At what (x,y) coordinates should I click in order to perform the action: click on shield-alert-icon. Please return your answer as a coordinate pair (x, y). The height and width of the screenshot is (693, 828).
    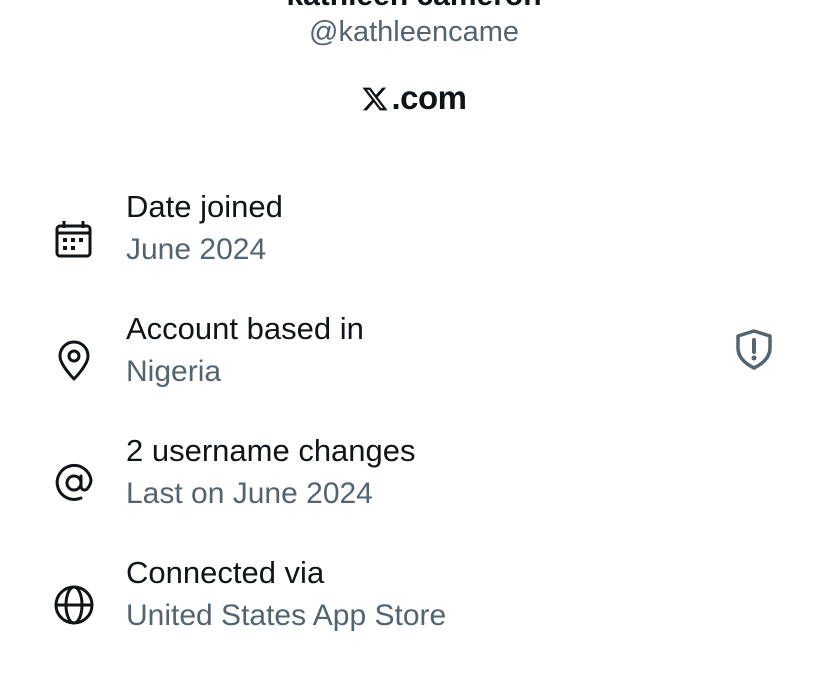
    Looking at the image, I should click on (754, 349).